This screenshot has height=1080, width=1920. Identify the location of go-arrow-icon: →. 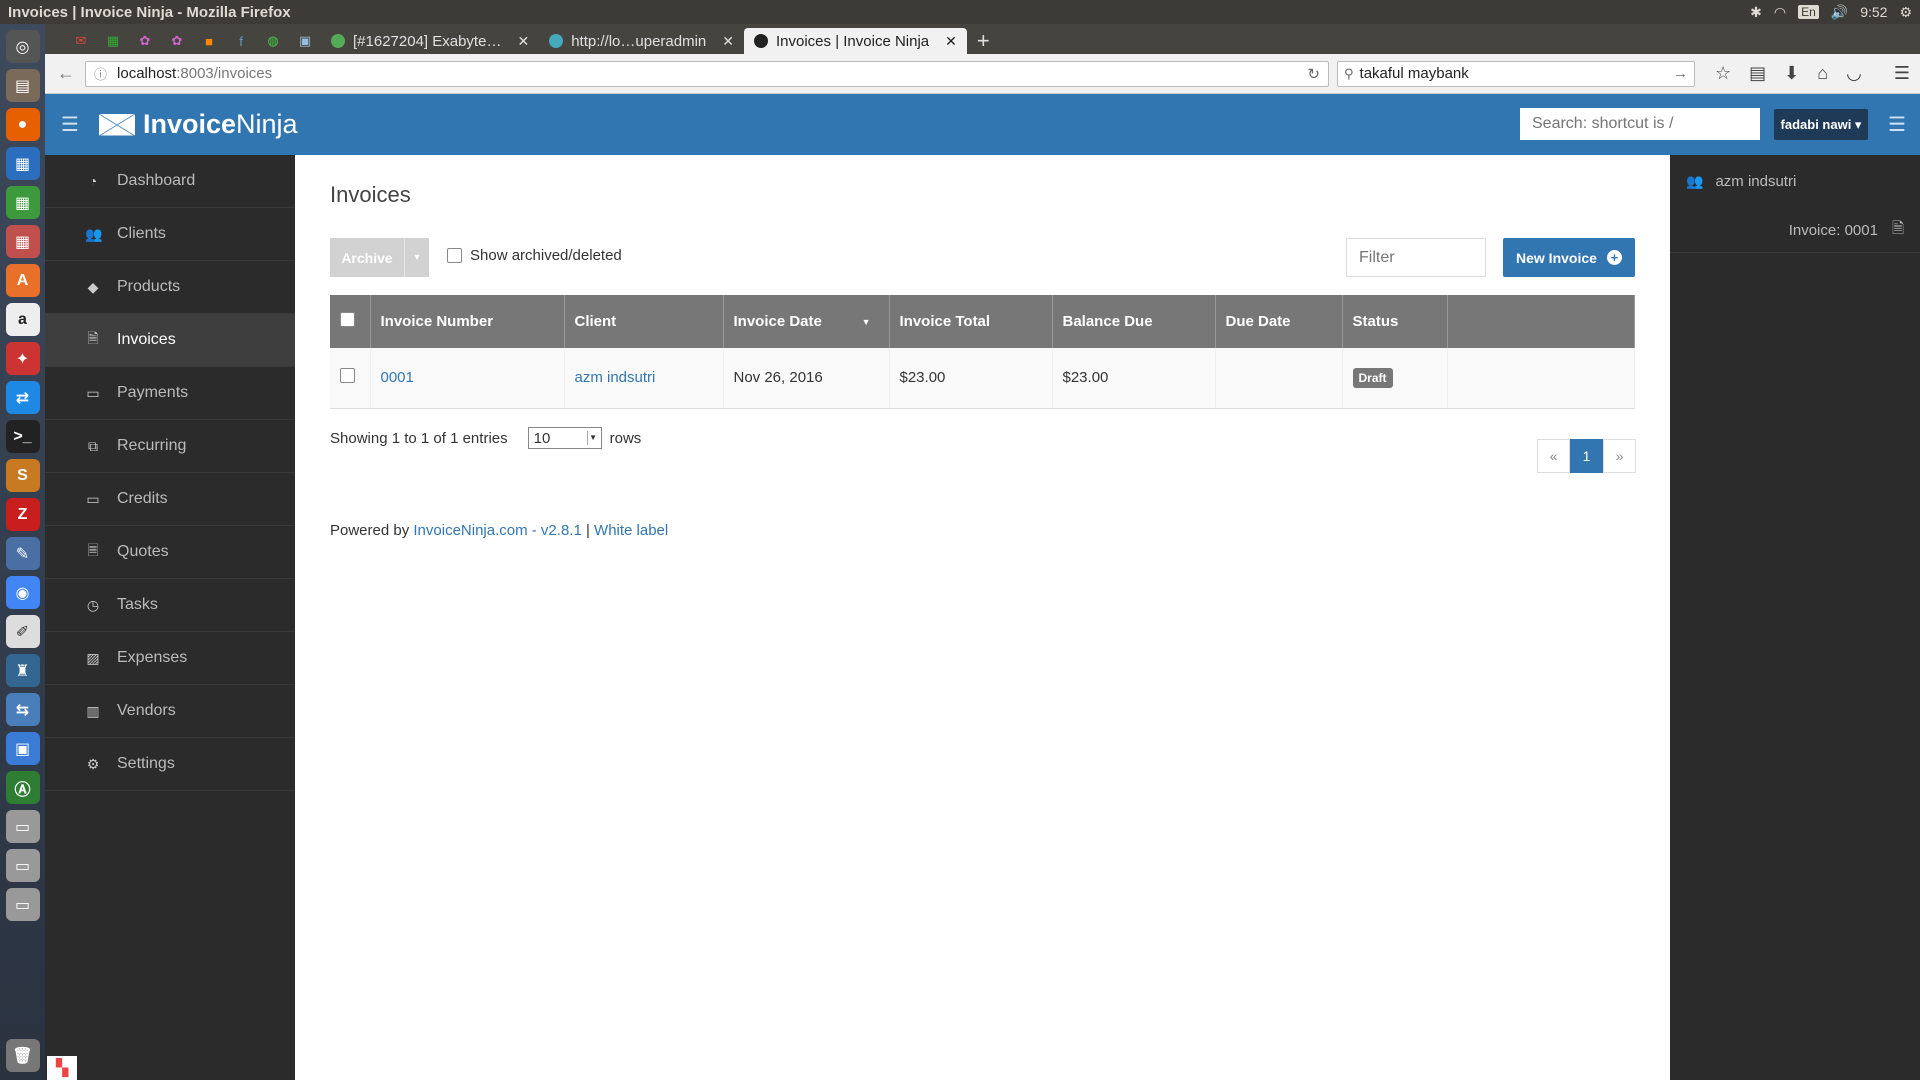
(1680, 73).